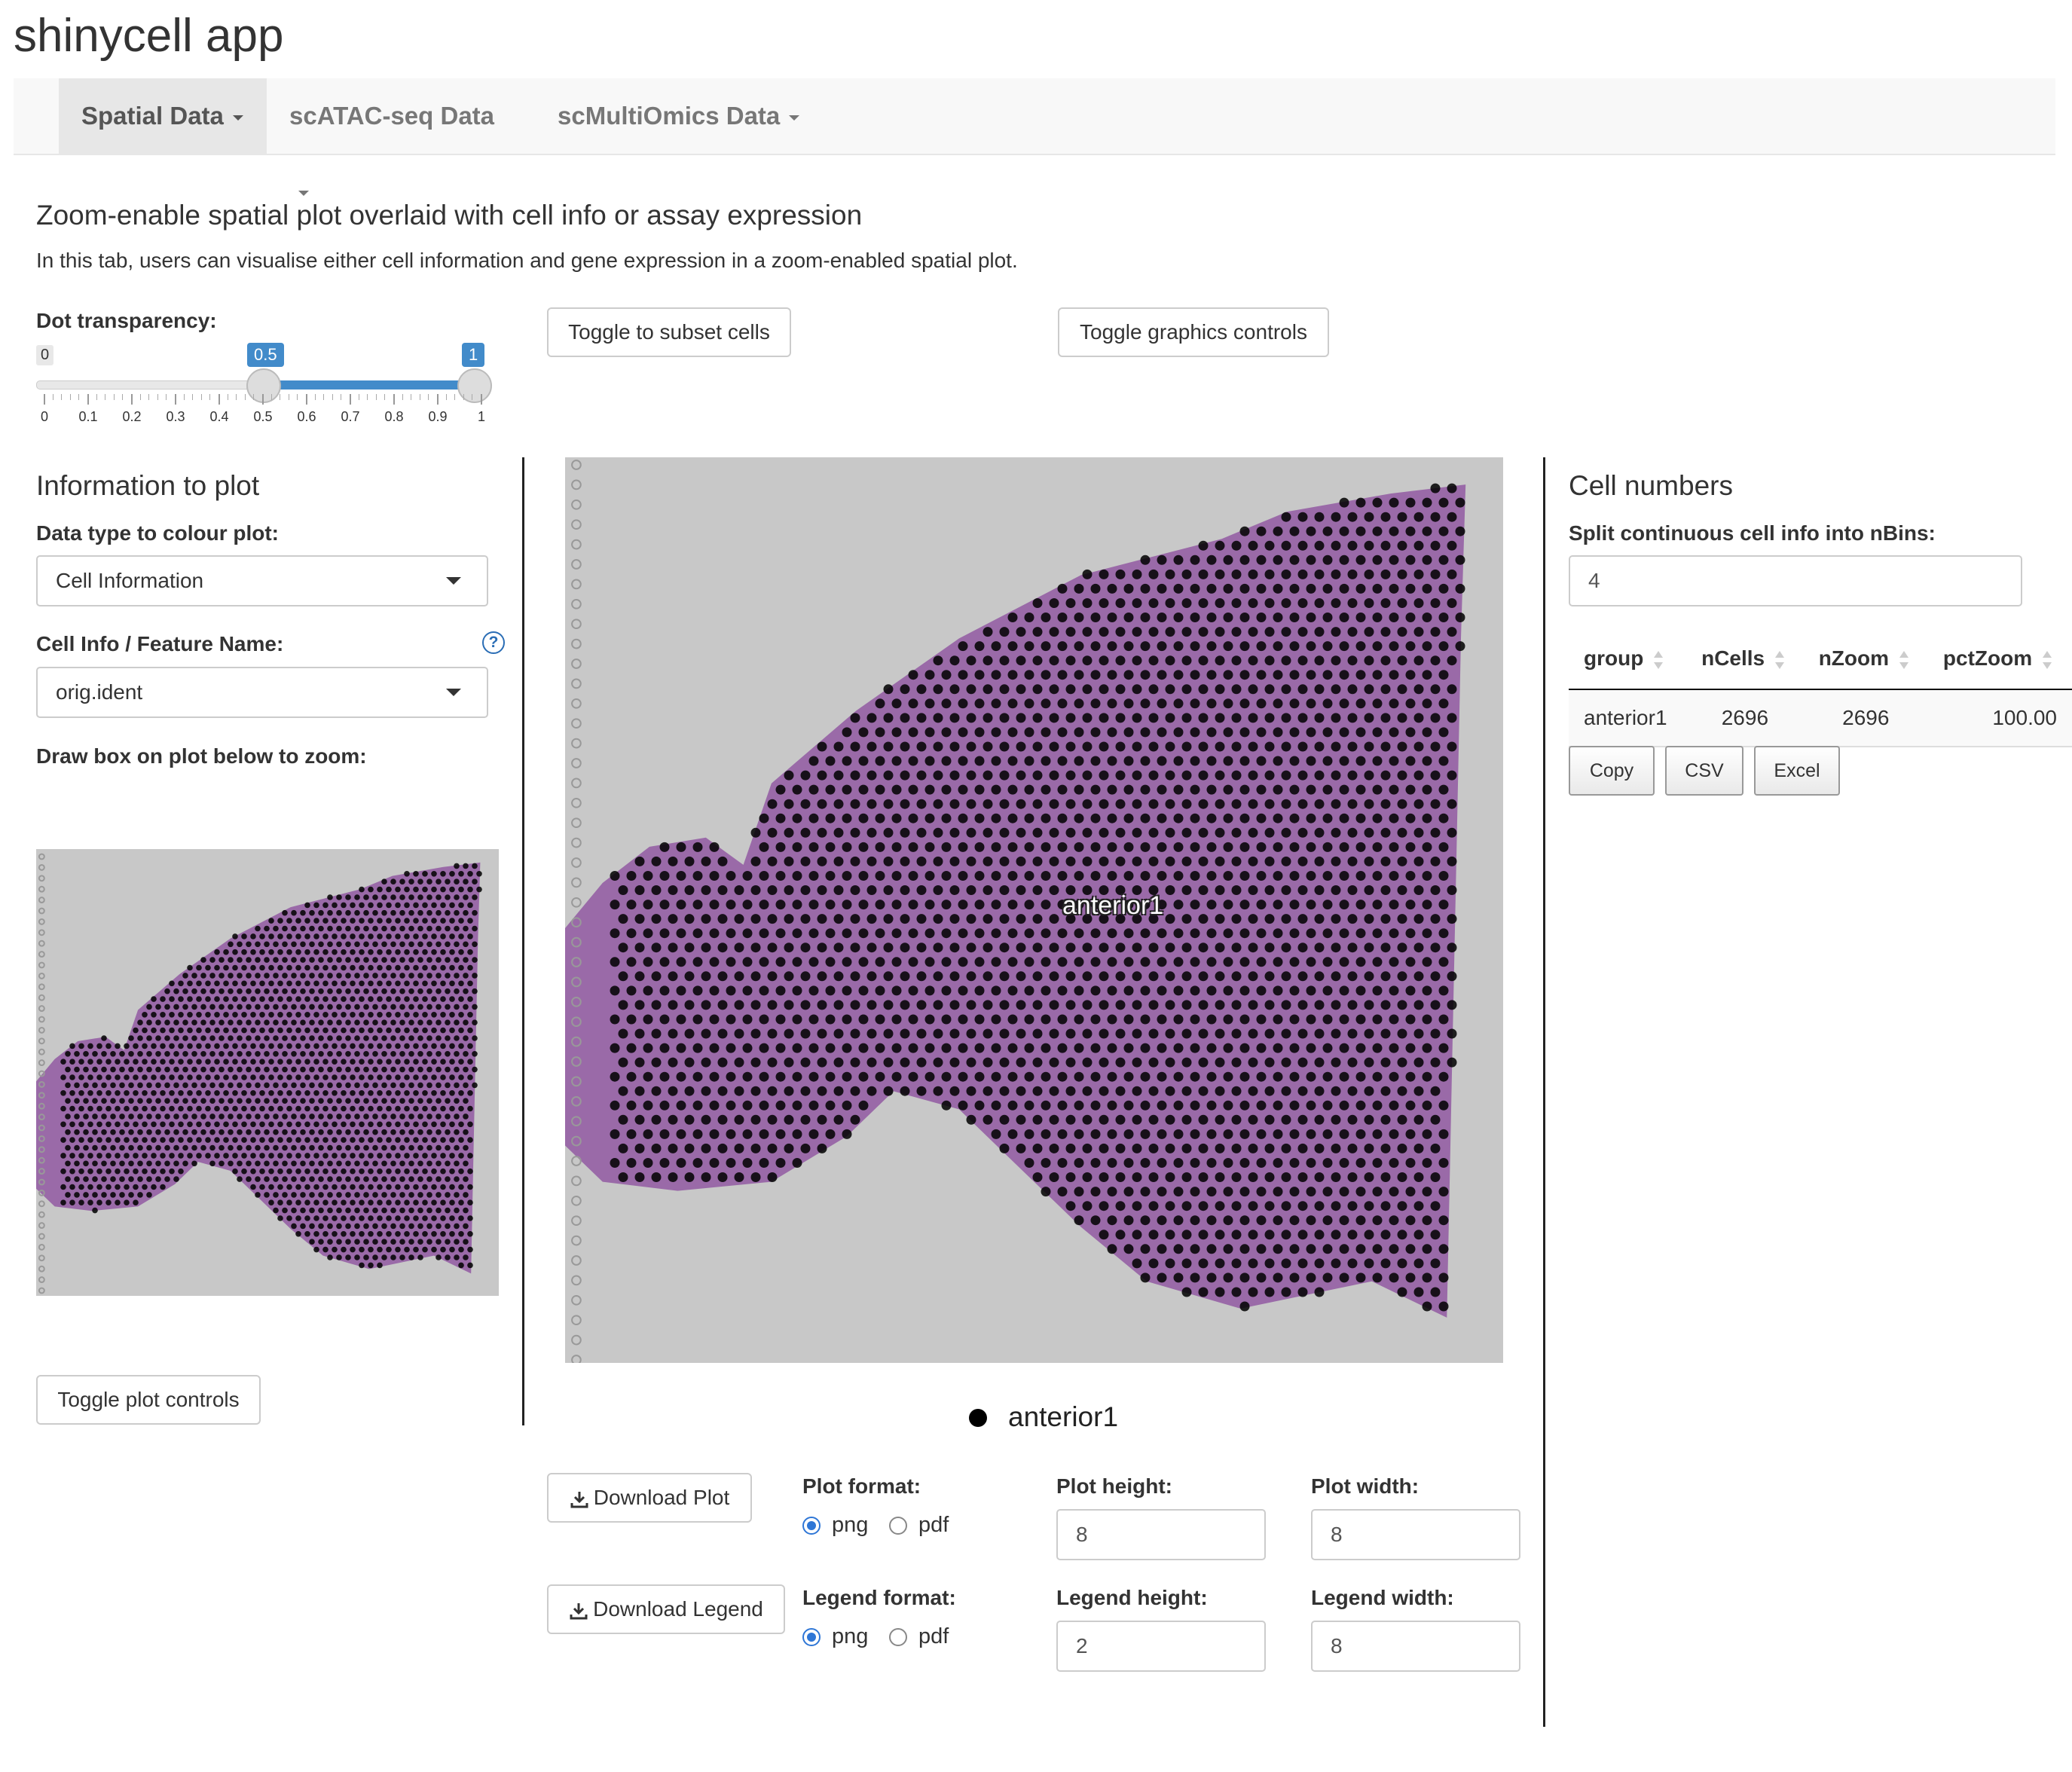 The height and width of the screenshot is (1772, 2072). I want to click on legend-height-input: 2, so click(1161, 1646).